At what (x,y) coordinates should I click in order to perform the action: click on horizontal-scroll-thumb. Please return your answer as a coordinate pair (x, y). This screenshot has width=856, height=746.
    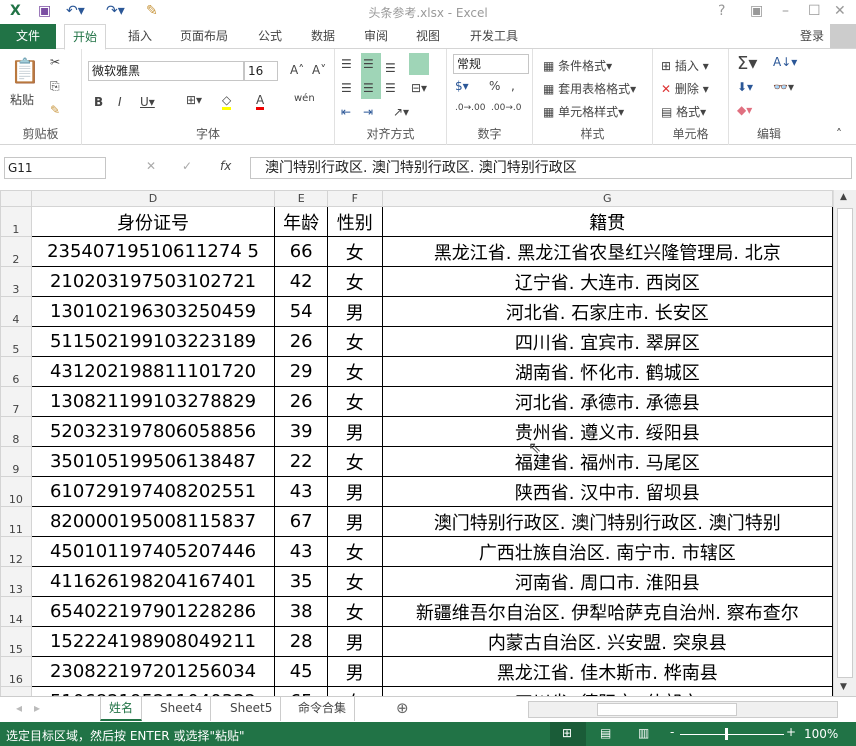
    Looking at the image, I should click on (667, 709).